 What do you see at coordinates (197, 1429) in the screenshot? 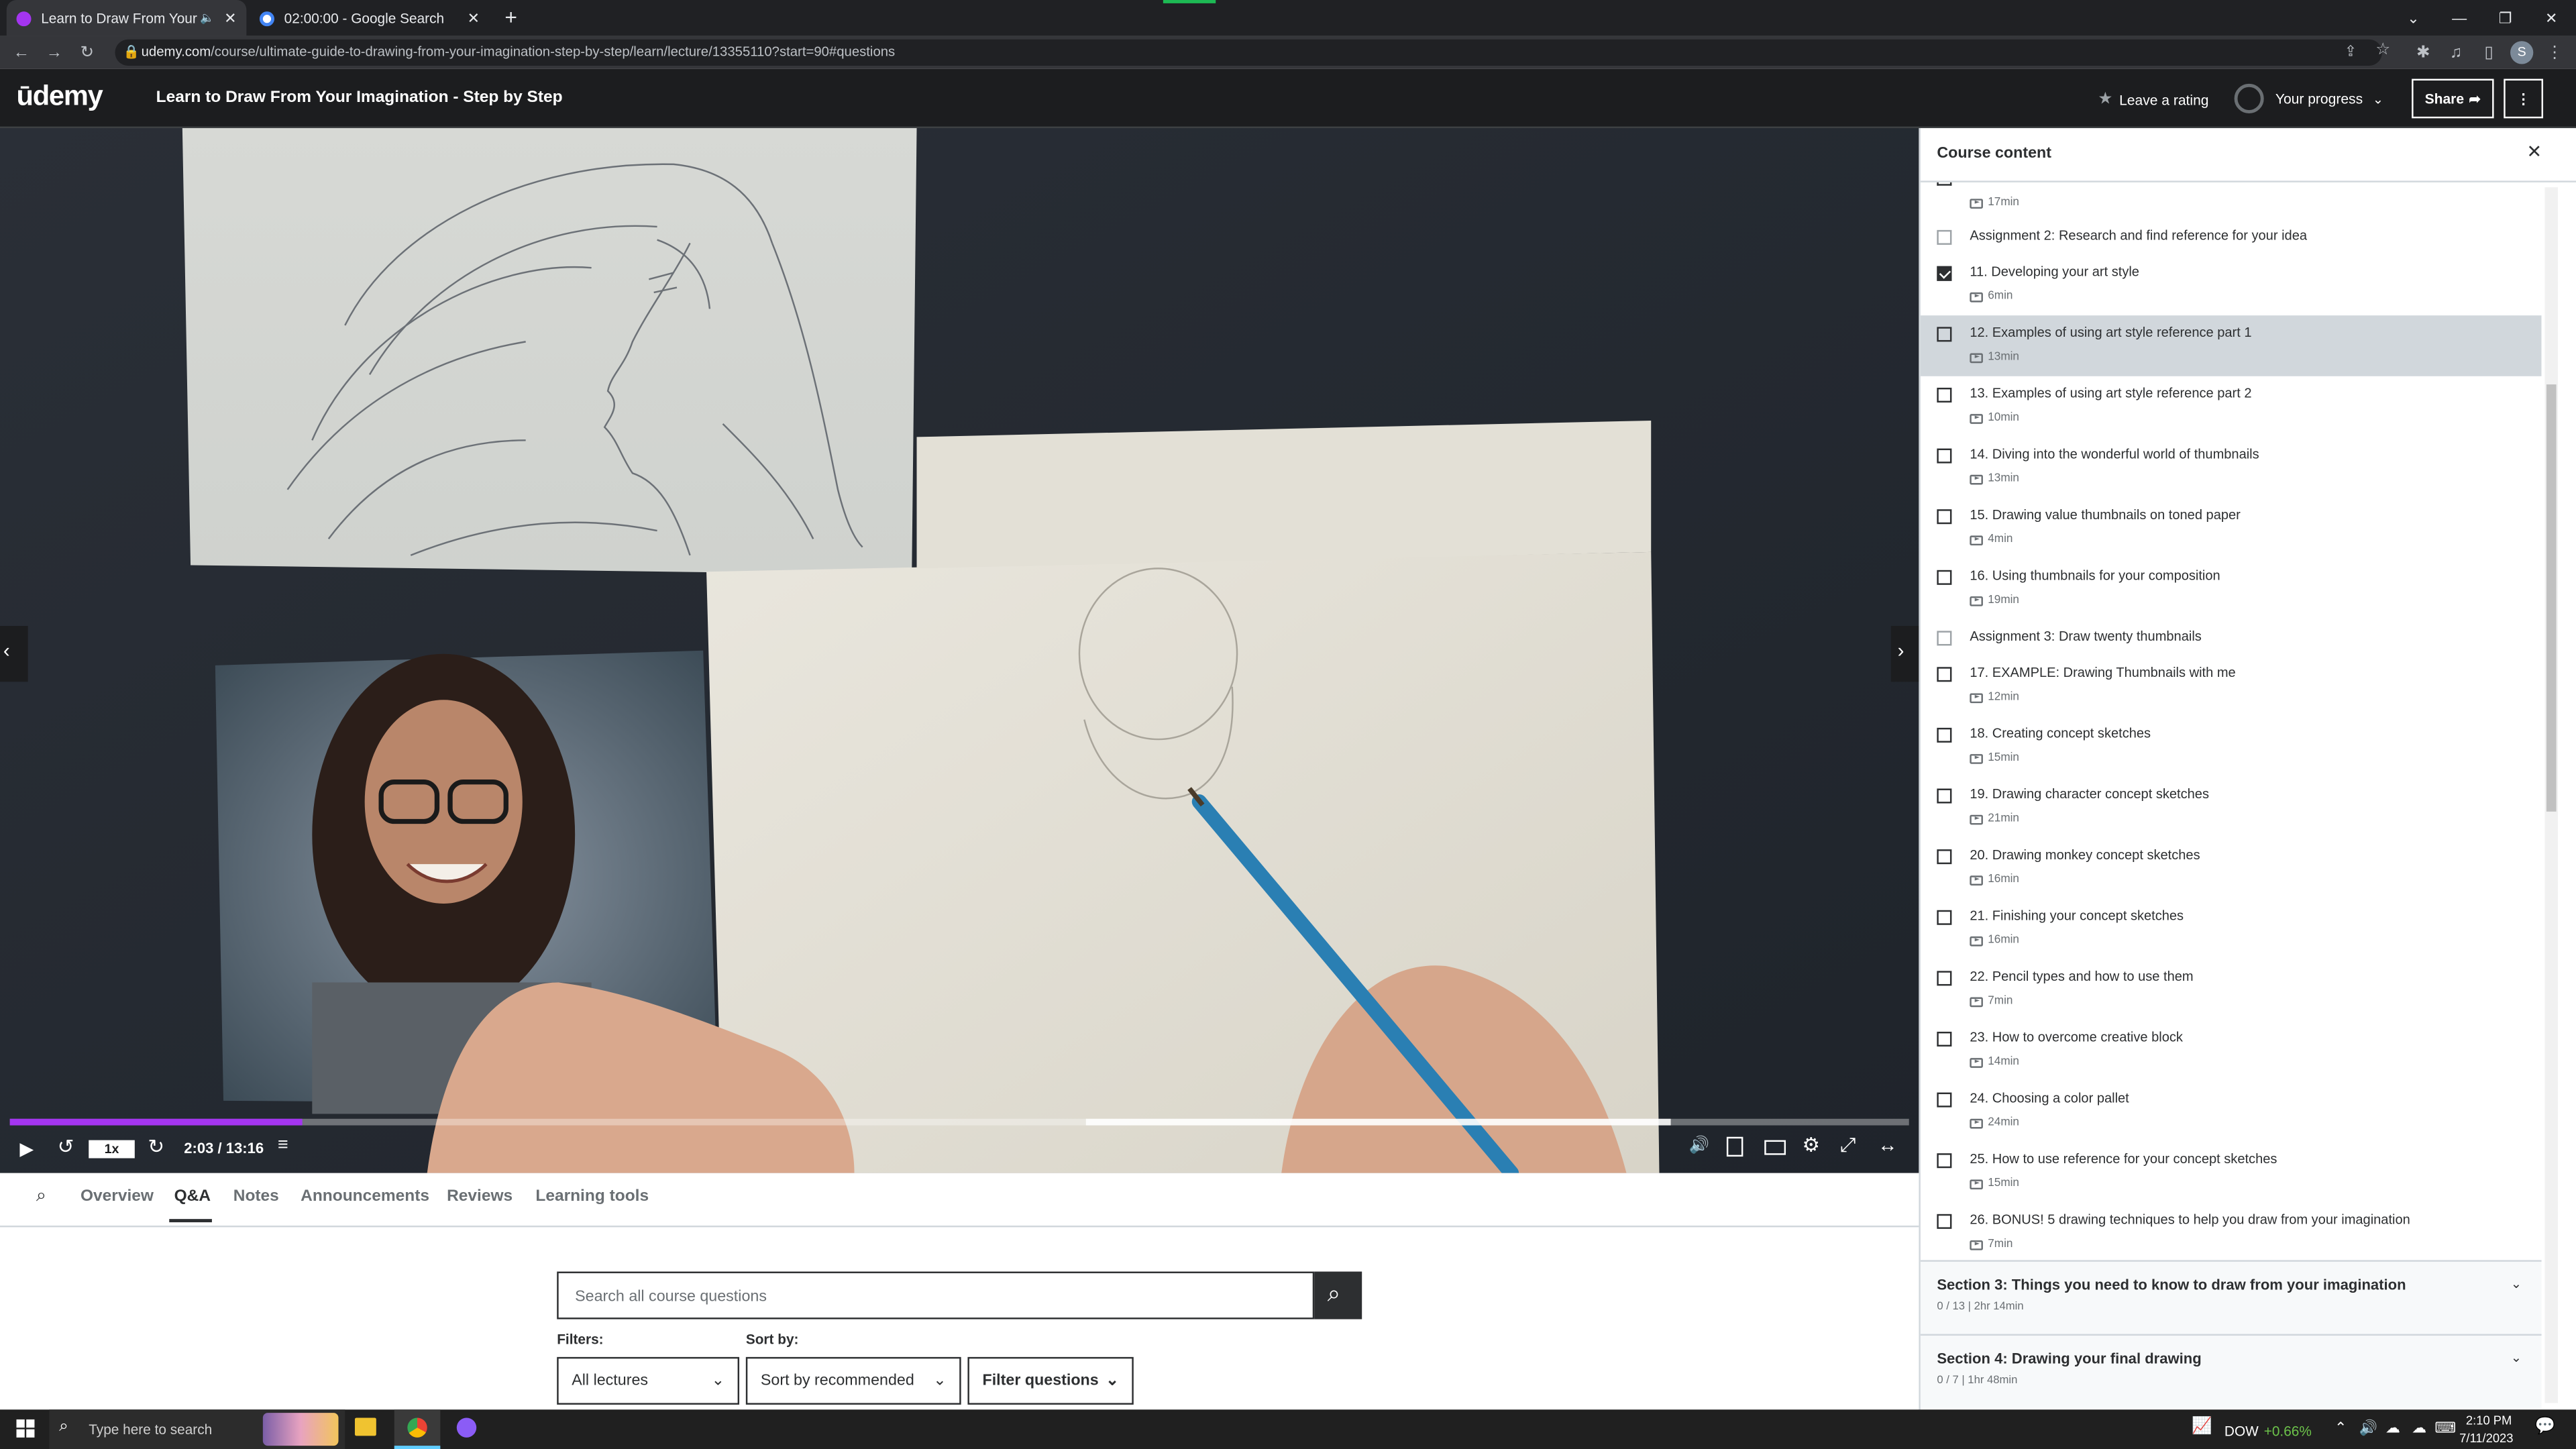
I see `taskbar-search-box: ⌕ Type here to search` at bounding box center [197, 1429].